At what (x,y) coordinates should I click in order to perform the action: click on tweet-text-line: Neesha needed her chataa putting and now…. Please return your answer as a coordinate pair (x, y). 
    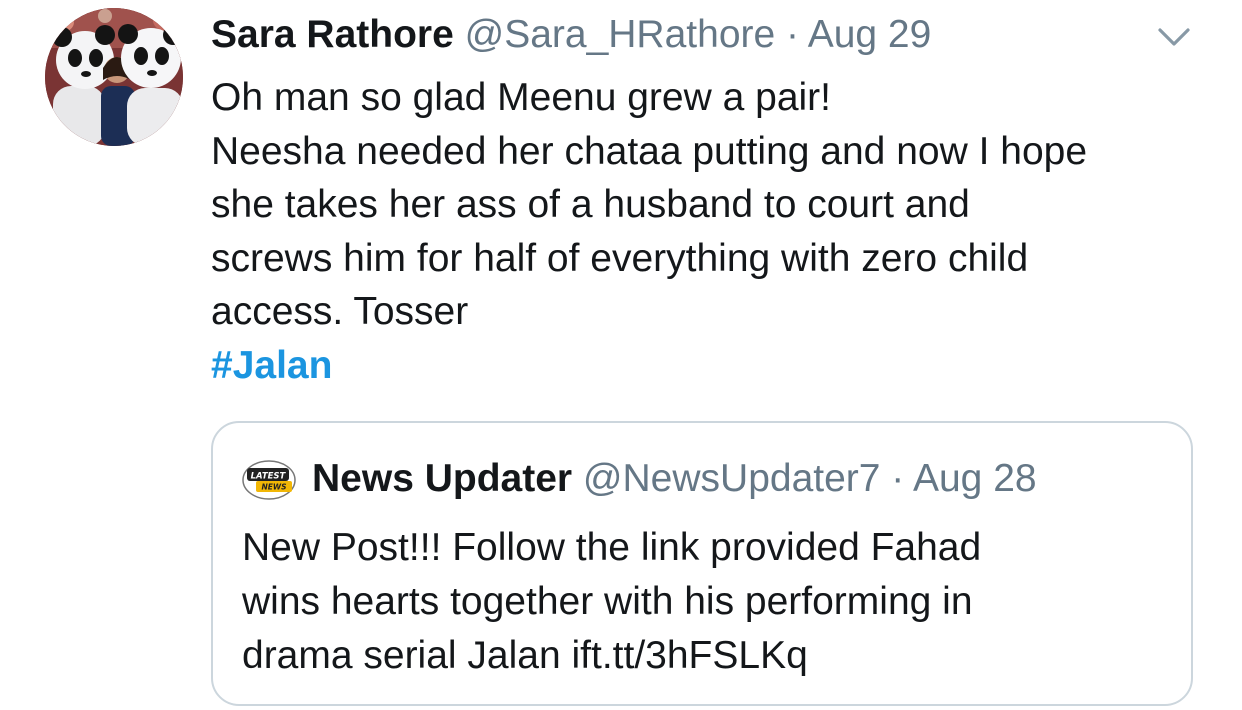
    Looking at the image, I should click on (649, 151).